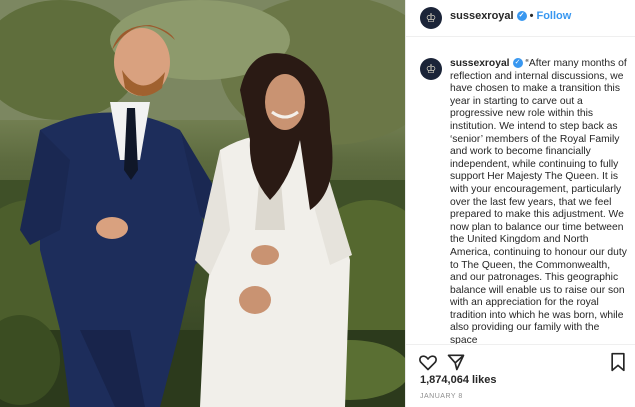 This screenshot has width=635, height=407. I want to click on bookmark-icon, so click(618, 362).